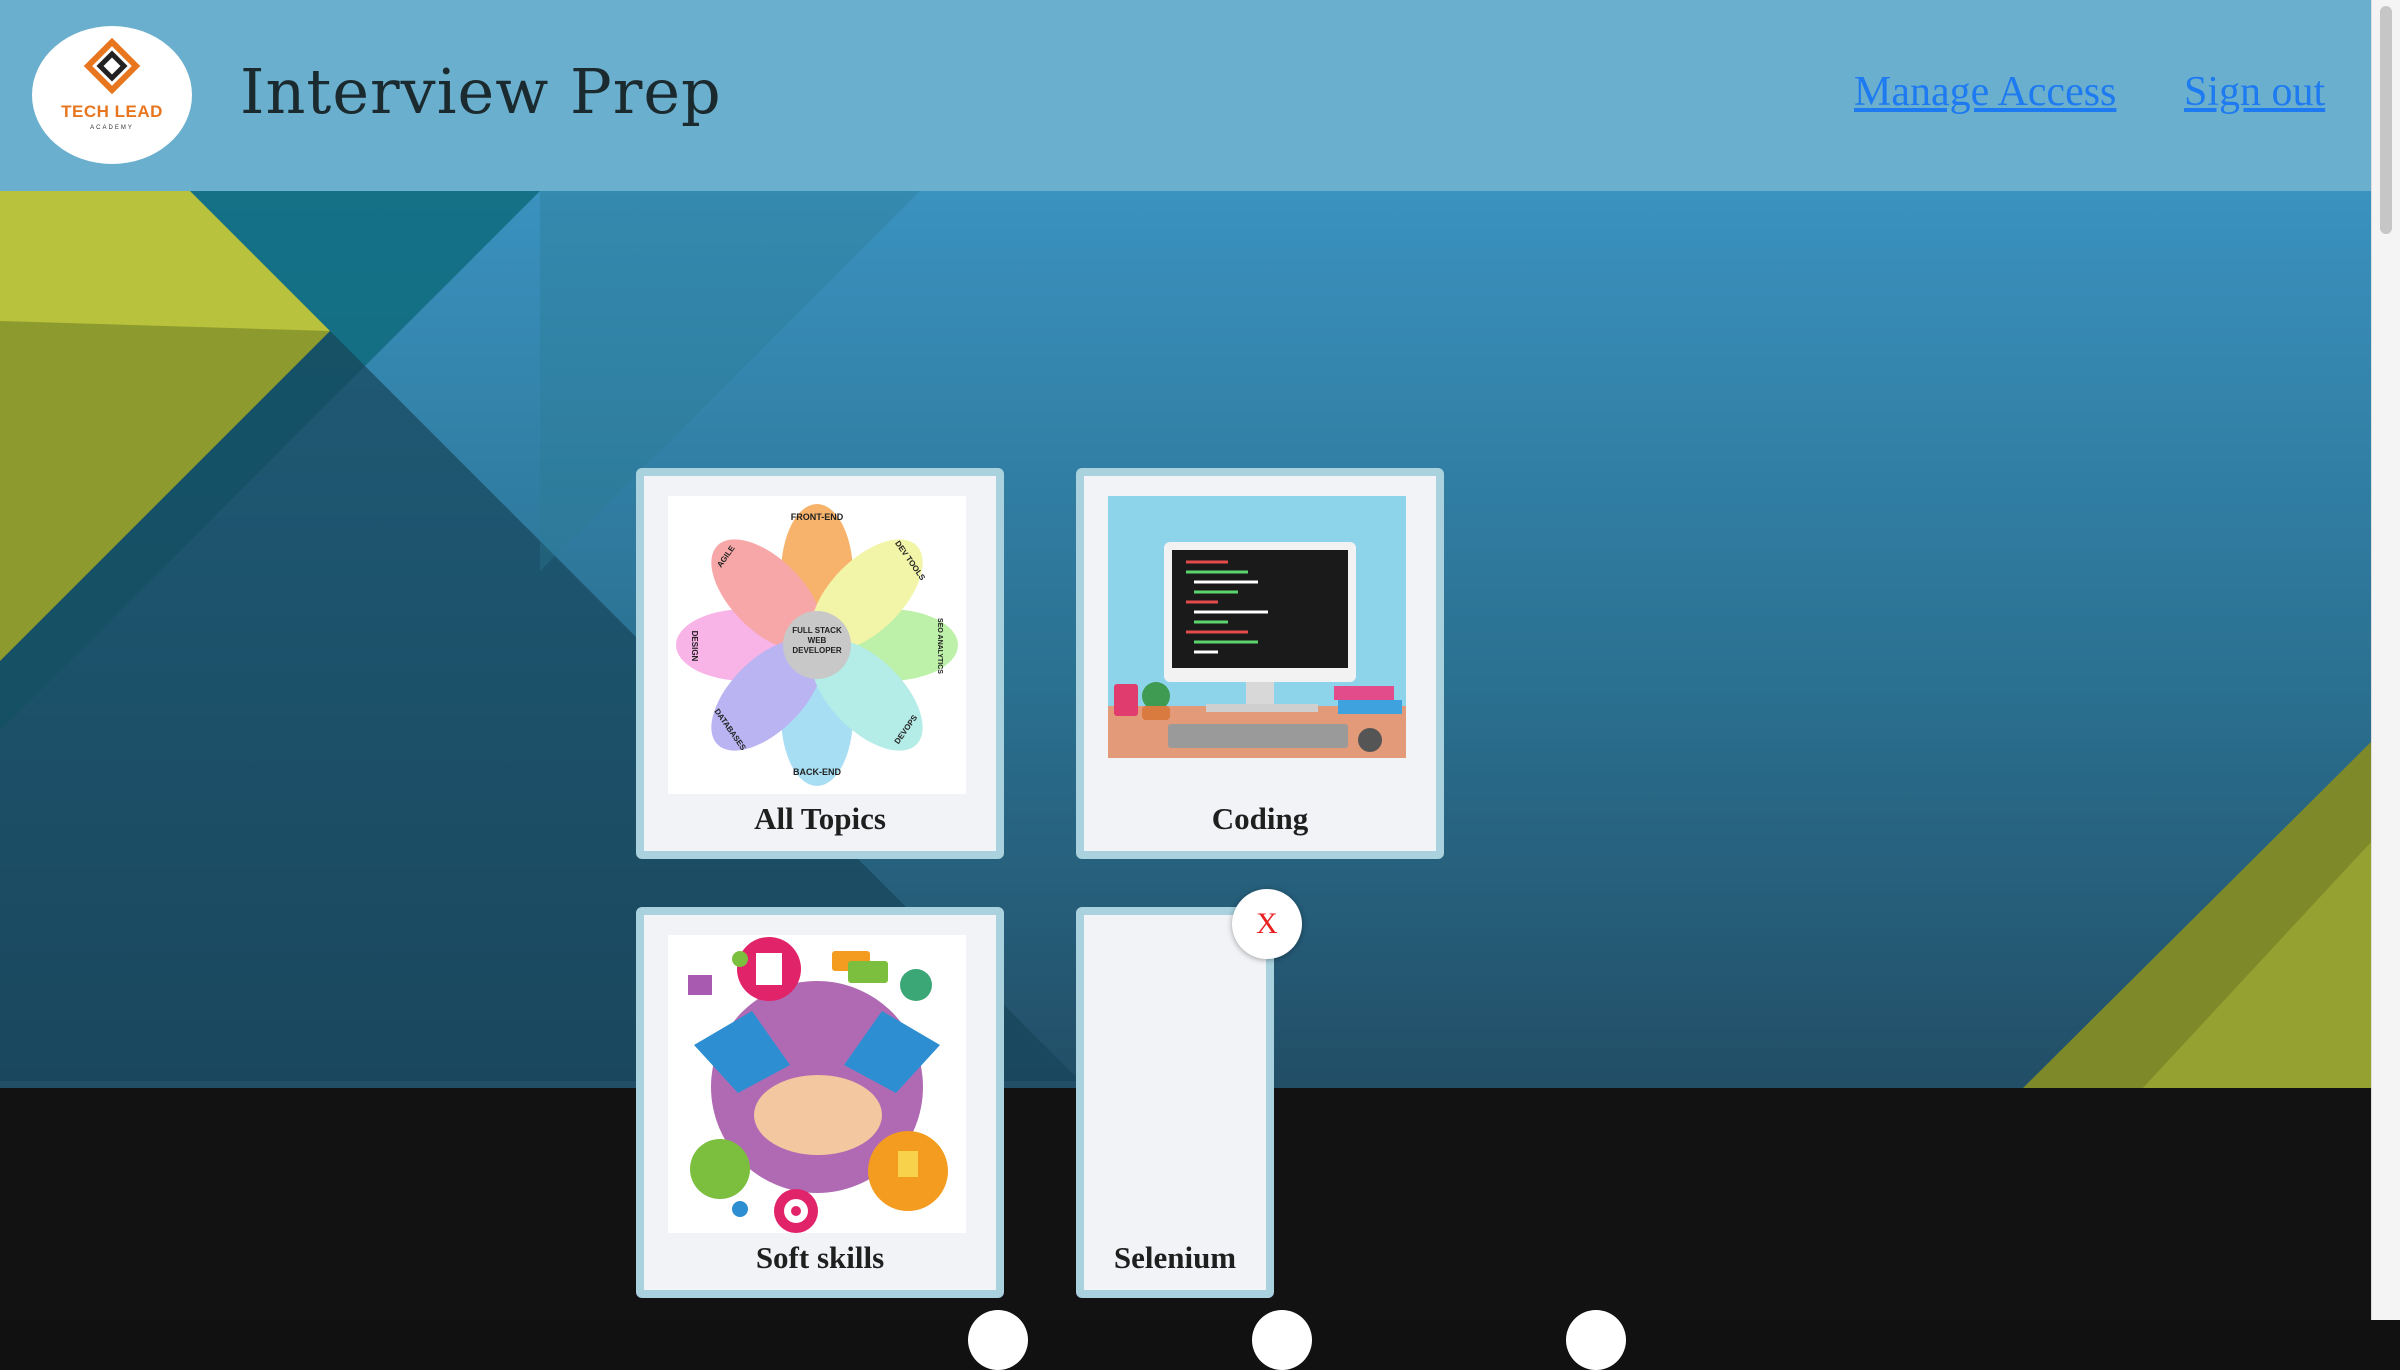 The width and height of the screenshot is (2400, 1370). I want to click on topic-card-label: Selenium, so click(1175, 1257).